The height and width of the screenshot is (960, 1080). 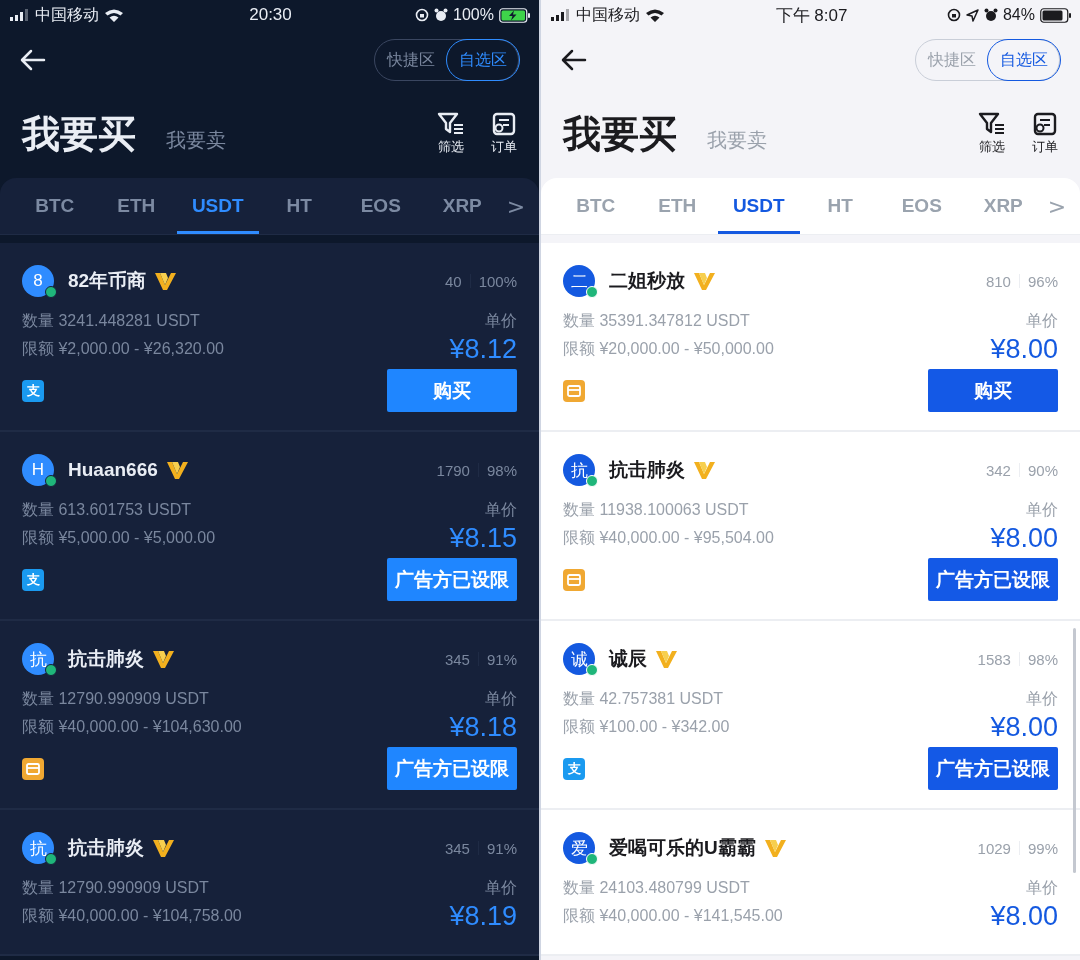 What do you see at coordinates (473, 15) in the screenshot?
I see `battery-percent: 100%` at bounding box center [473, 15].